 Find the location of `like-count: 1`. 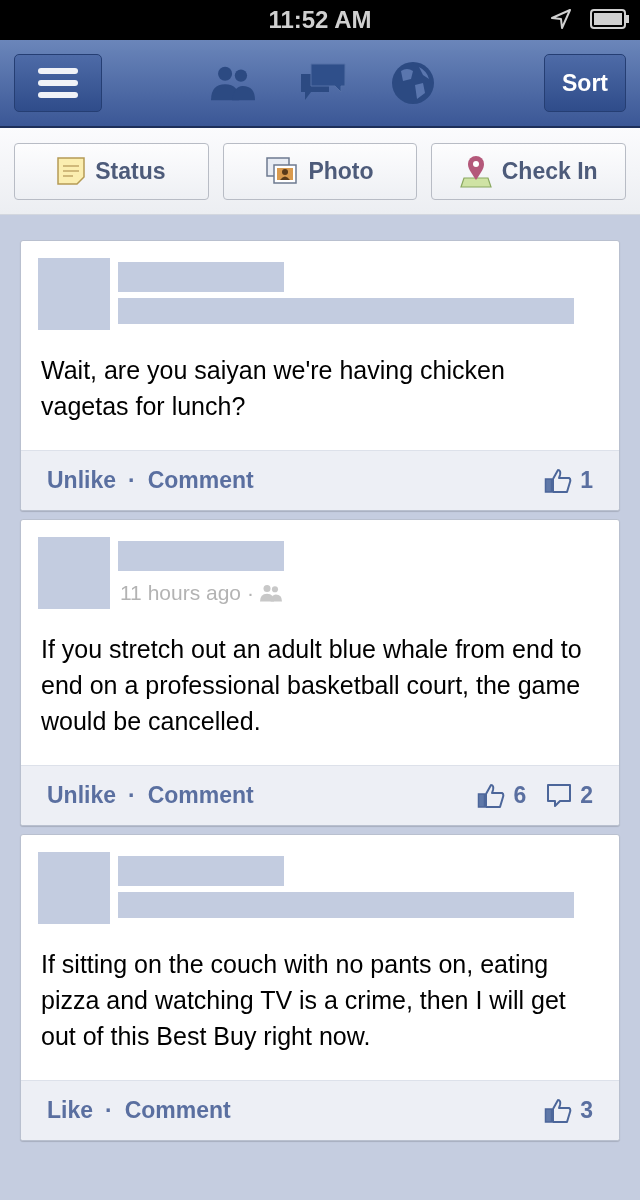

like-count: 1 is located at coordinates (586, 481).